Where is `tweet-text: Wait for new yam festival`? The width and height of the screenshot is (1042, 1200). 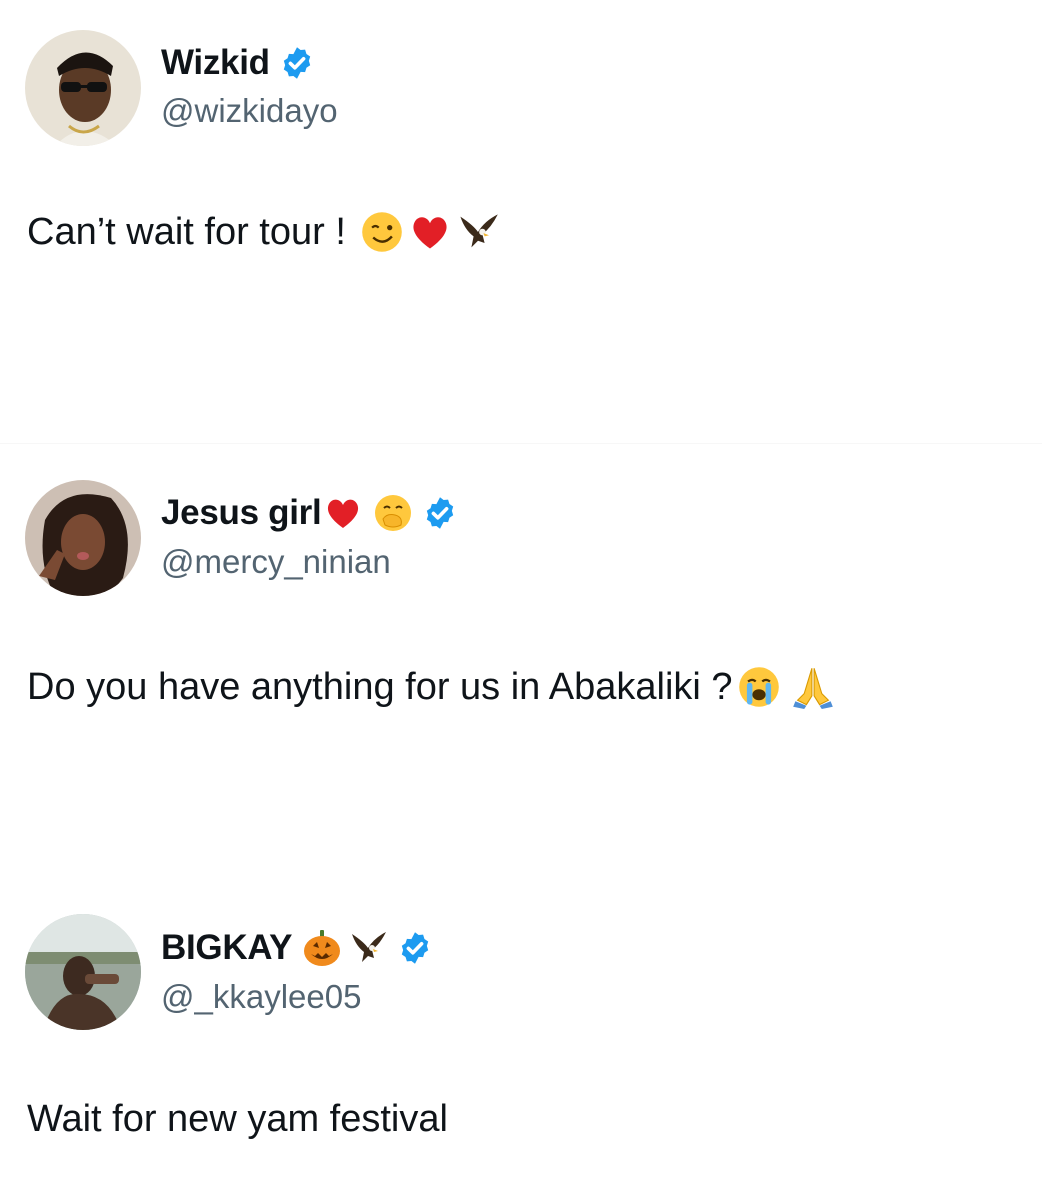
tweet-text: Wait for new yam festival is located at coordinates (237, 1119).